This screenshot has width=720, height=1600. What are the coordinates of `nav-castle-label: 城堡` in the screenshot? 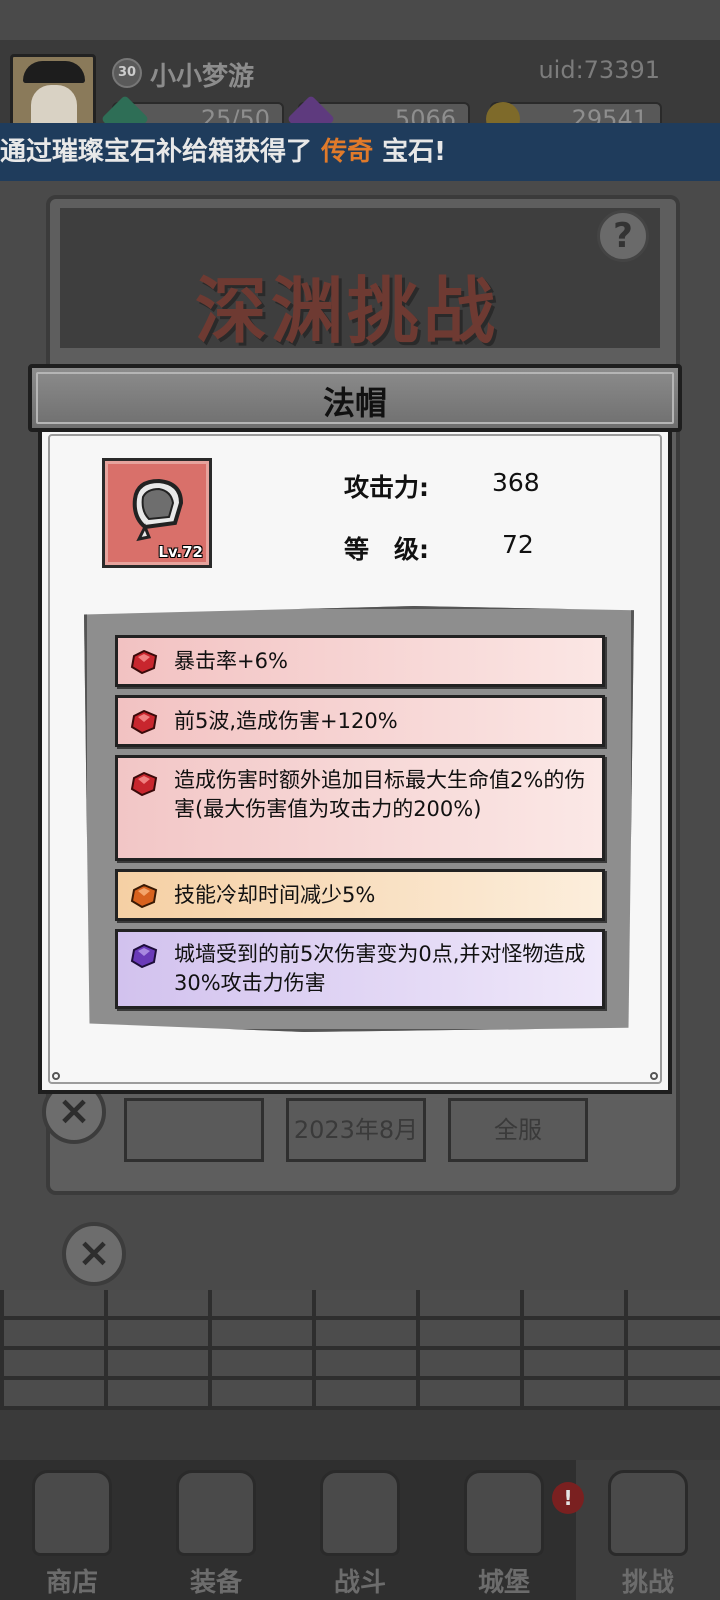 It's located at (503, 1583).